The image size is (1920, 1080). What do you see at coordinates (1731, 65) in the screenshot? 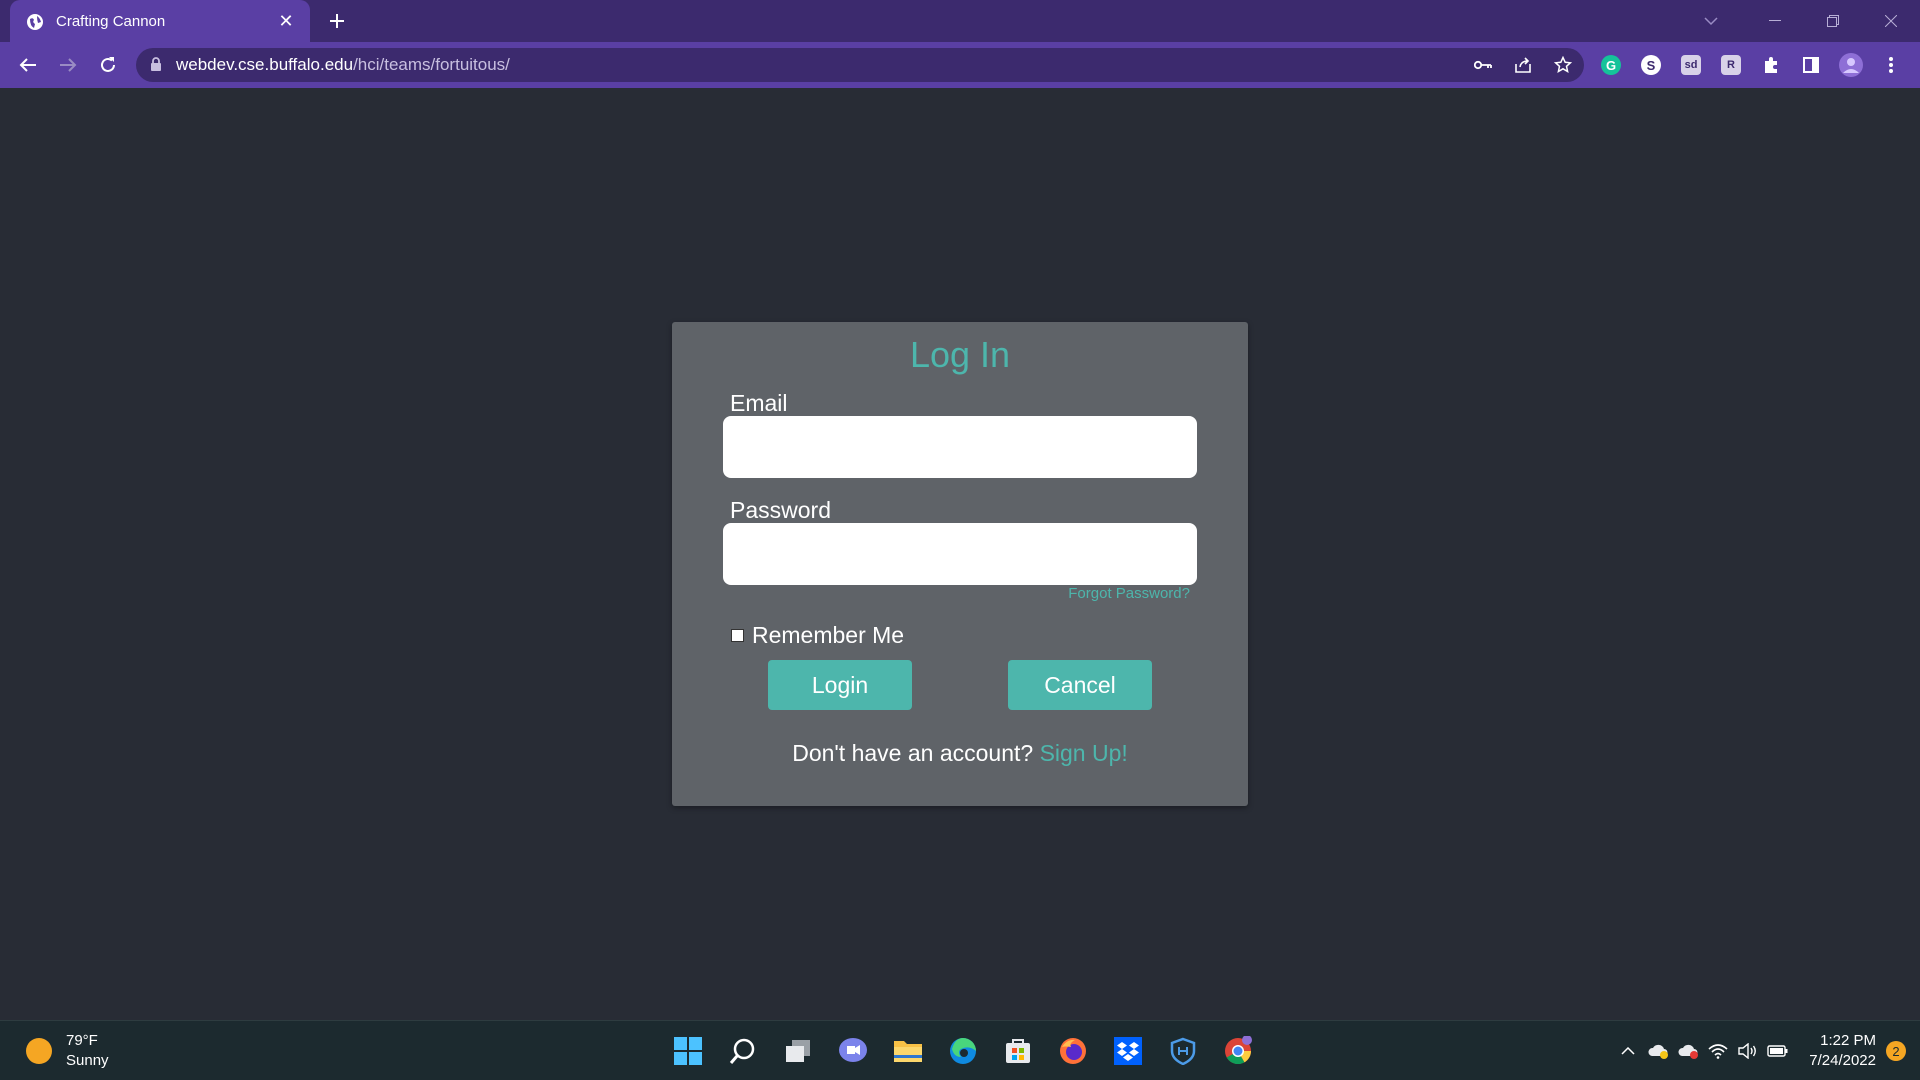
I see `r-extension-icon: R` at bounding box center [1731, 65].